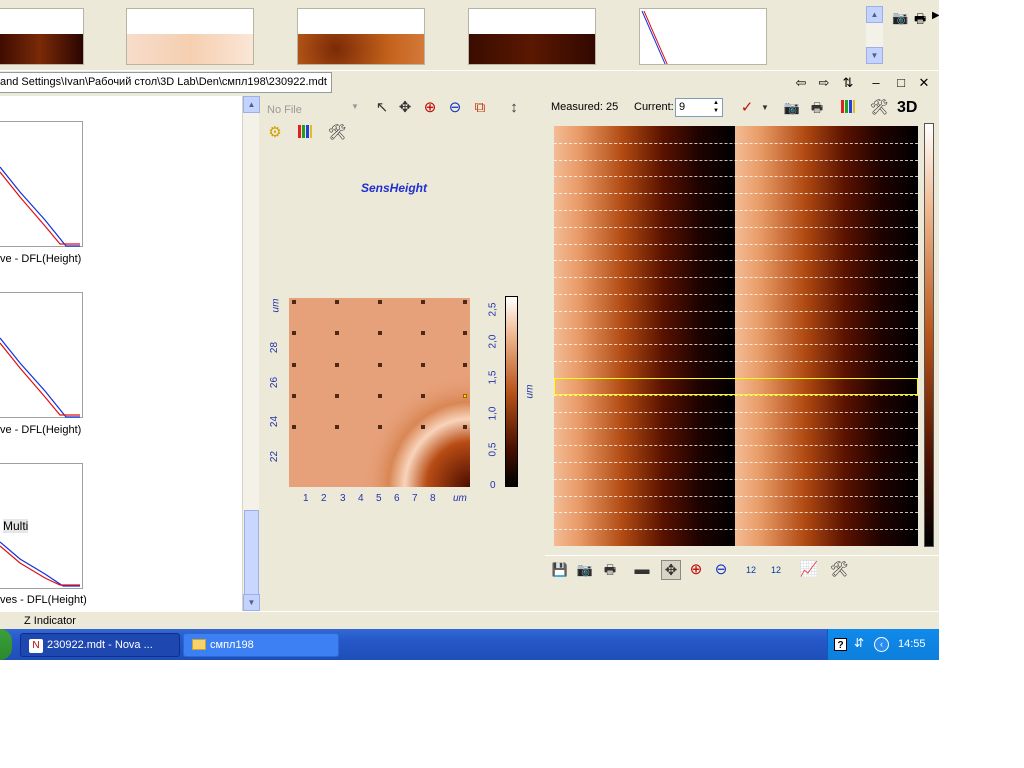  Describe the element at coordinates (642, 570) in the screenshot. I see `ruler-icon: ▬` at that location.